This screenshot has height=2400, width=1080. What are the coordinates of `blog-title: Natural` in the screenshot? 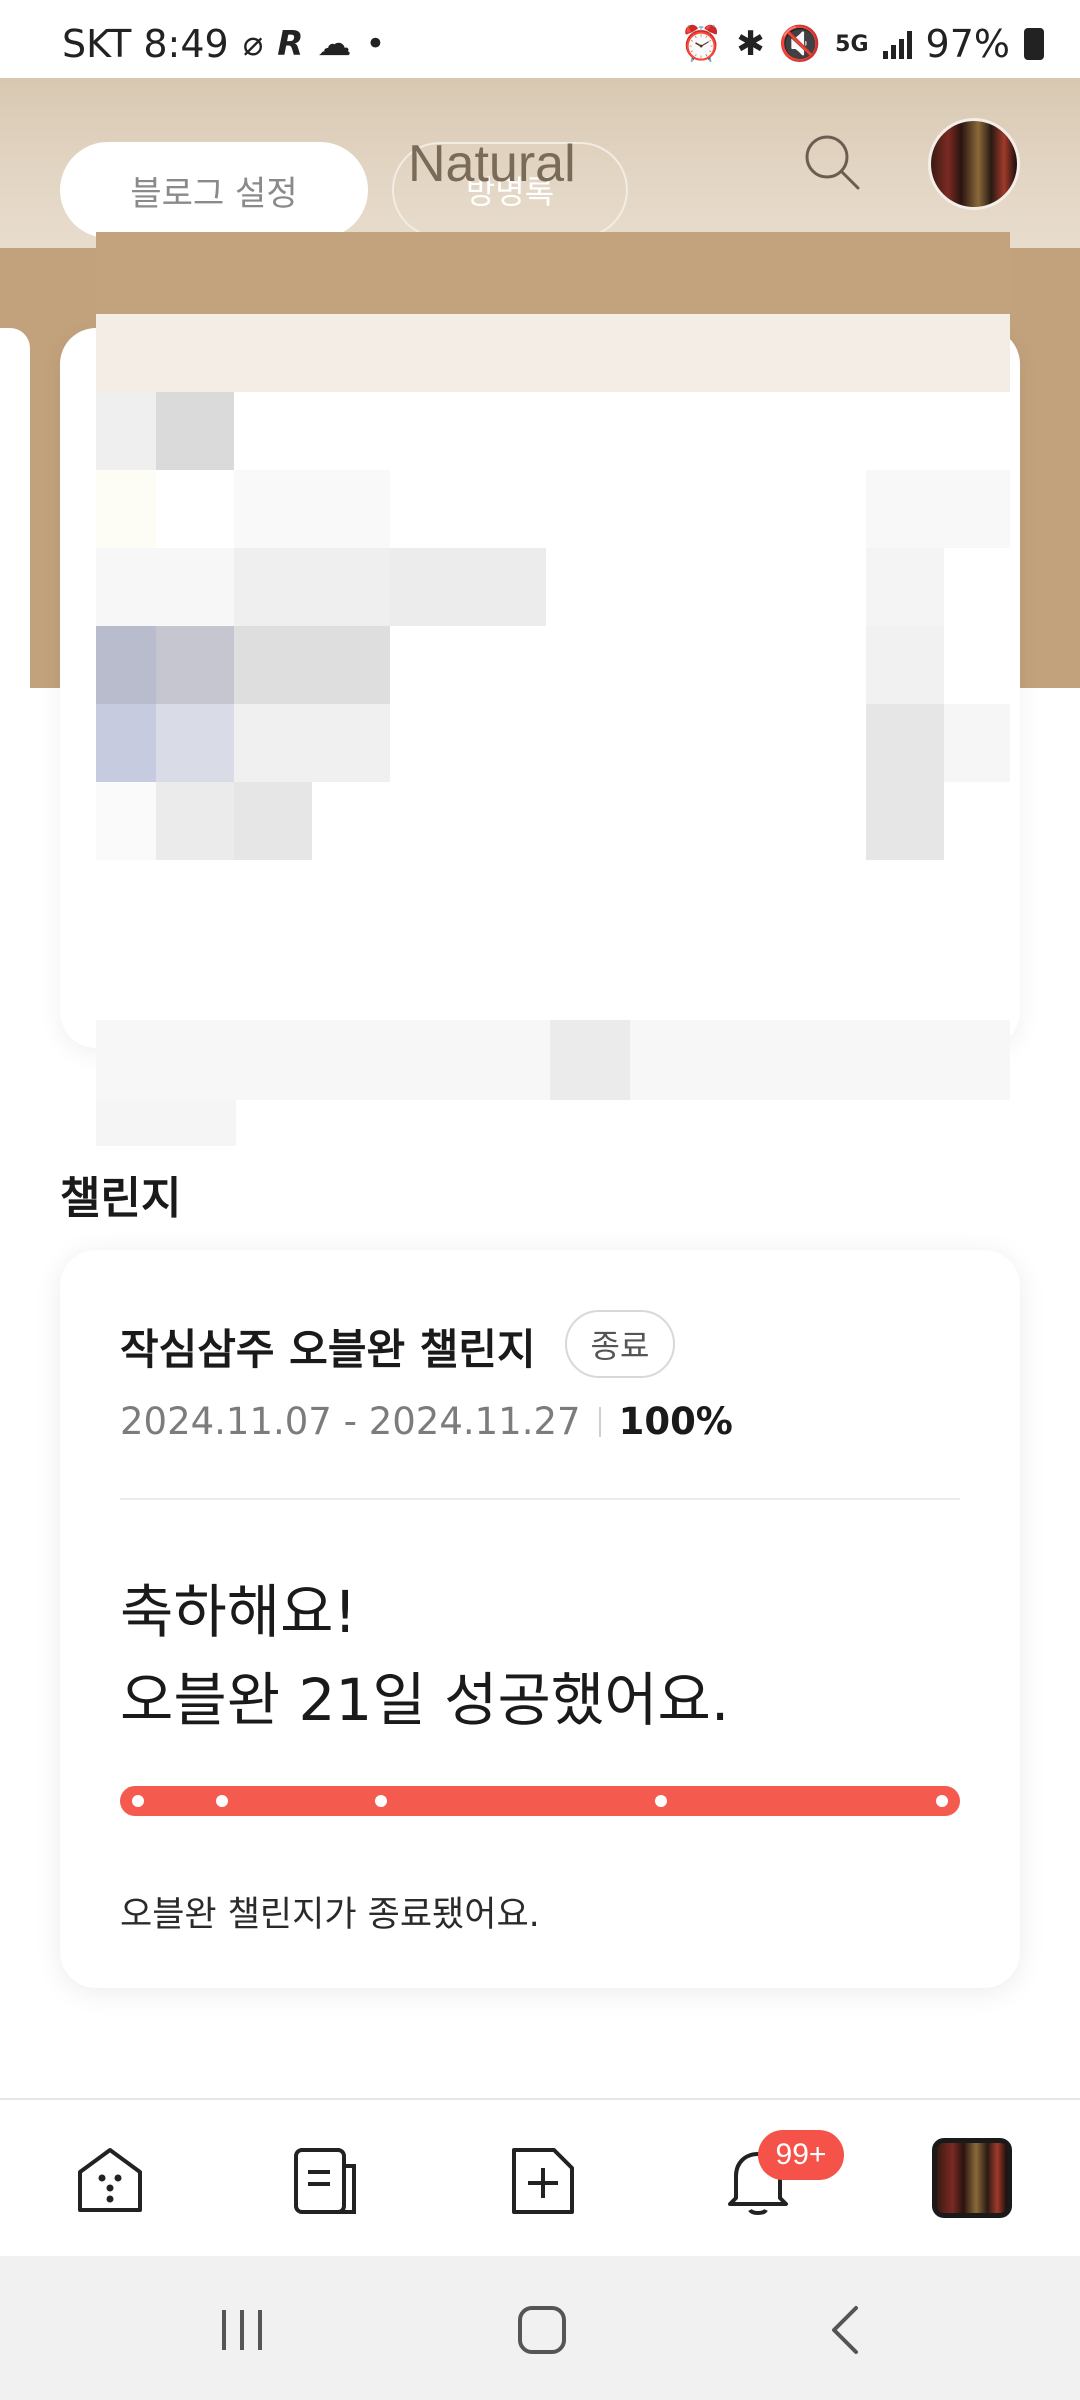 It's located at (492, 164).